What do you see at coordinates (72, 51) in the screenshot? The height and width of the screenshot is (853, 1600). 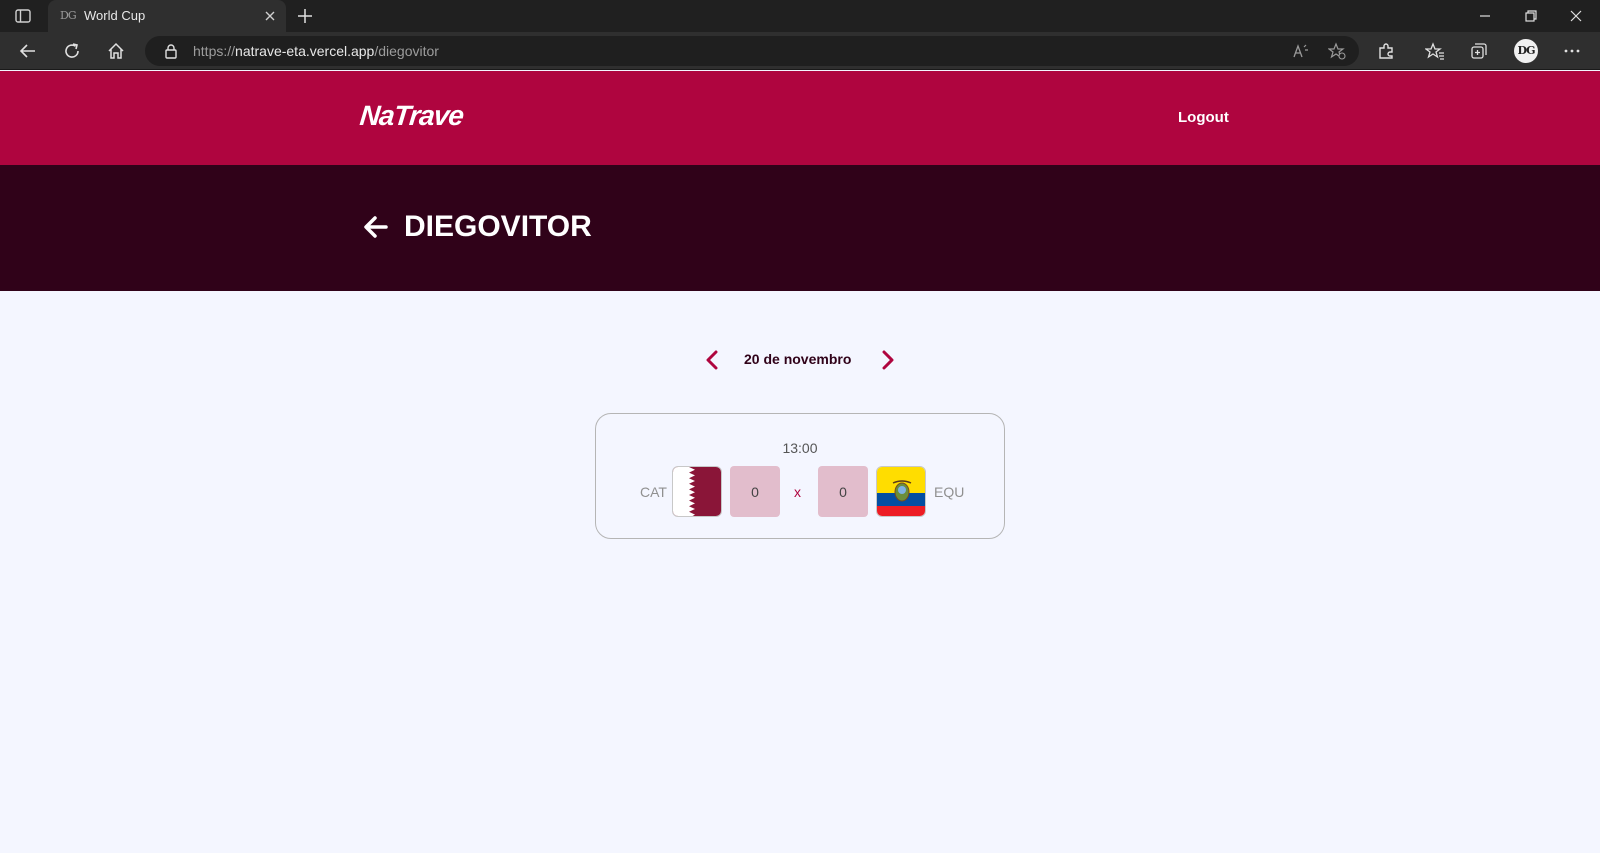 I see `refresh-icon` at bounding box center [72, 51].